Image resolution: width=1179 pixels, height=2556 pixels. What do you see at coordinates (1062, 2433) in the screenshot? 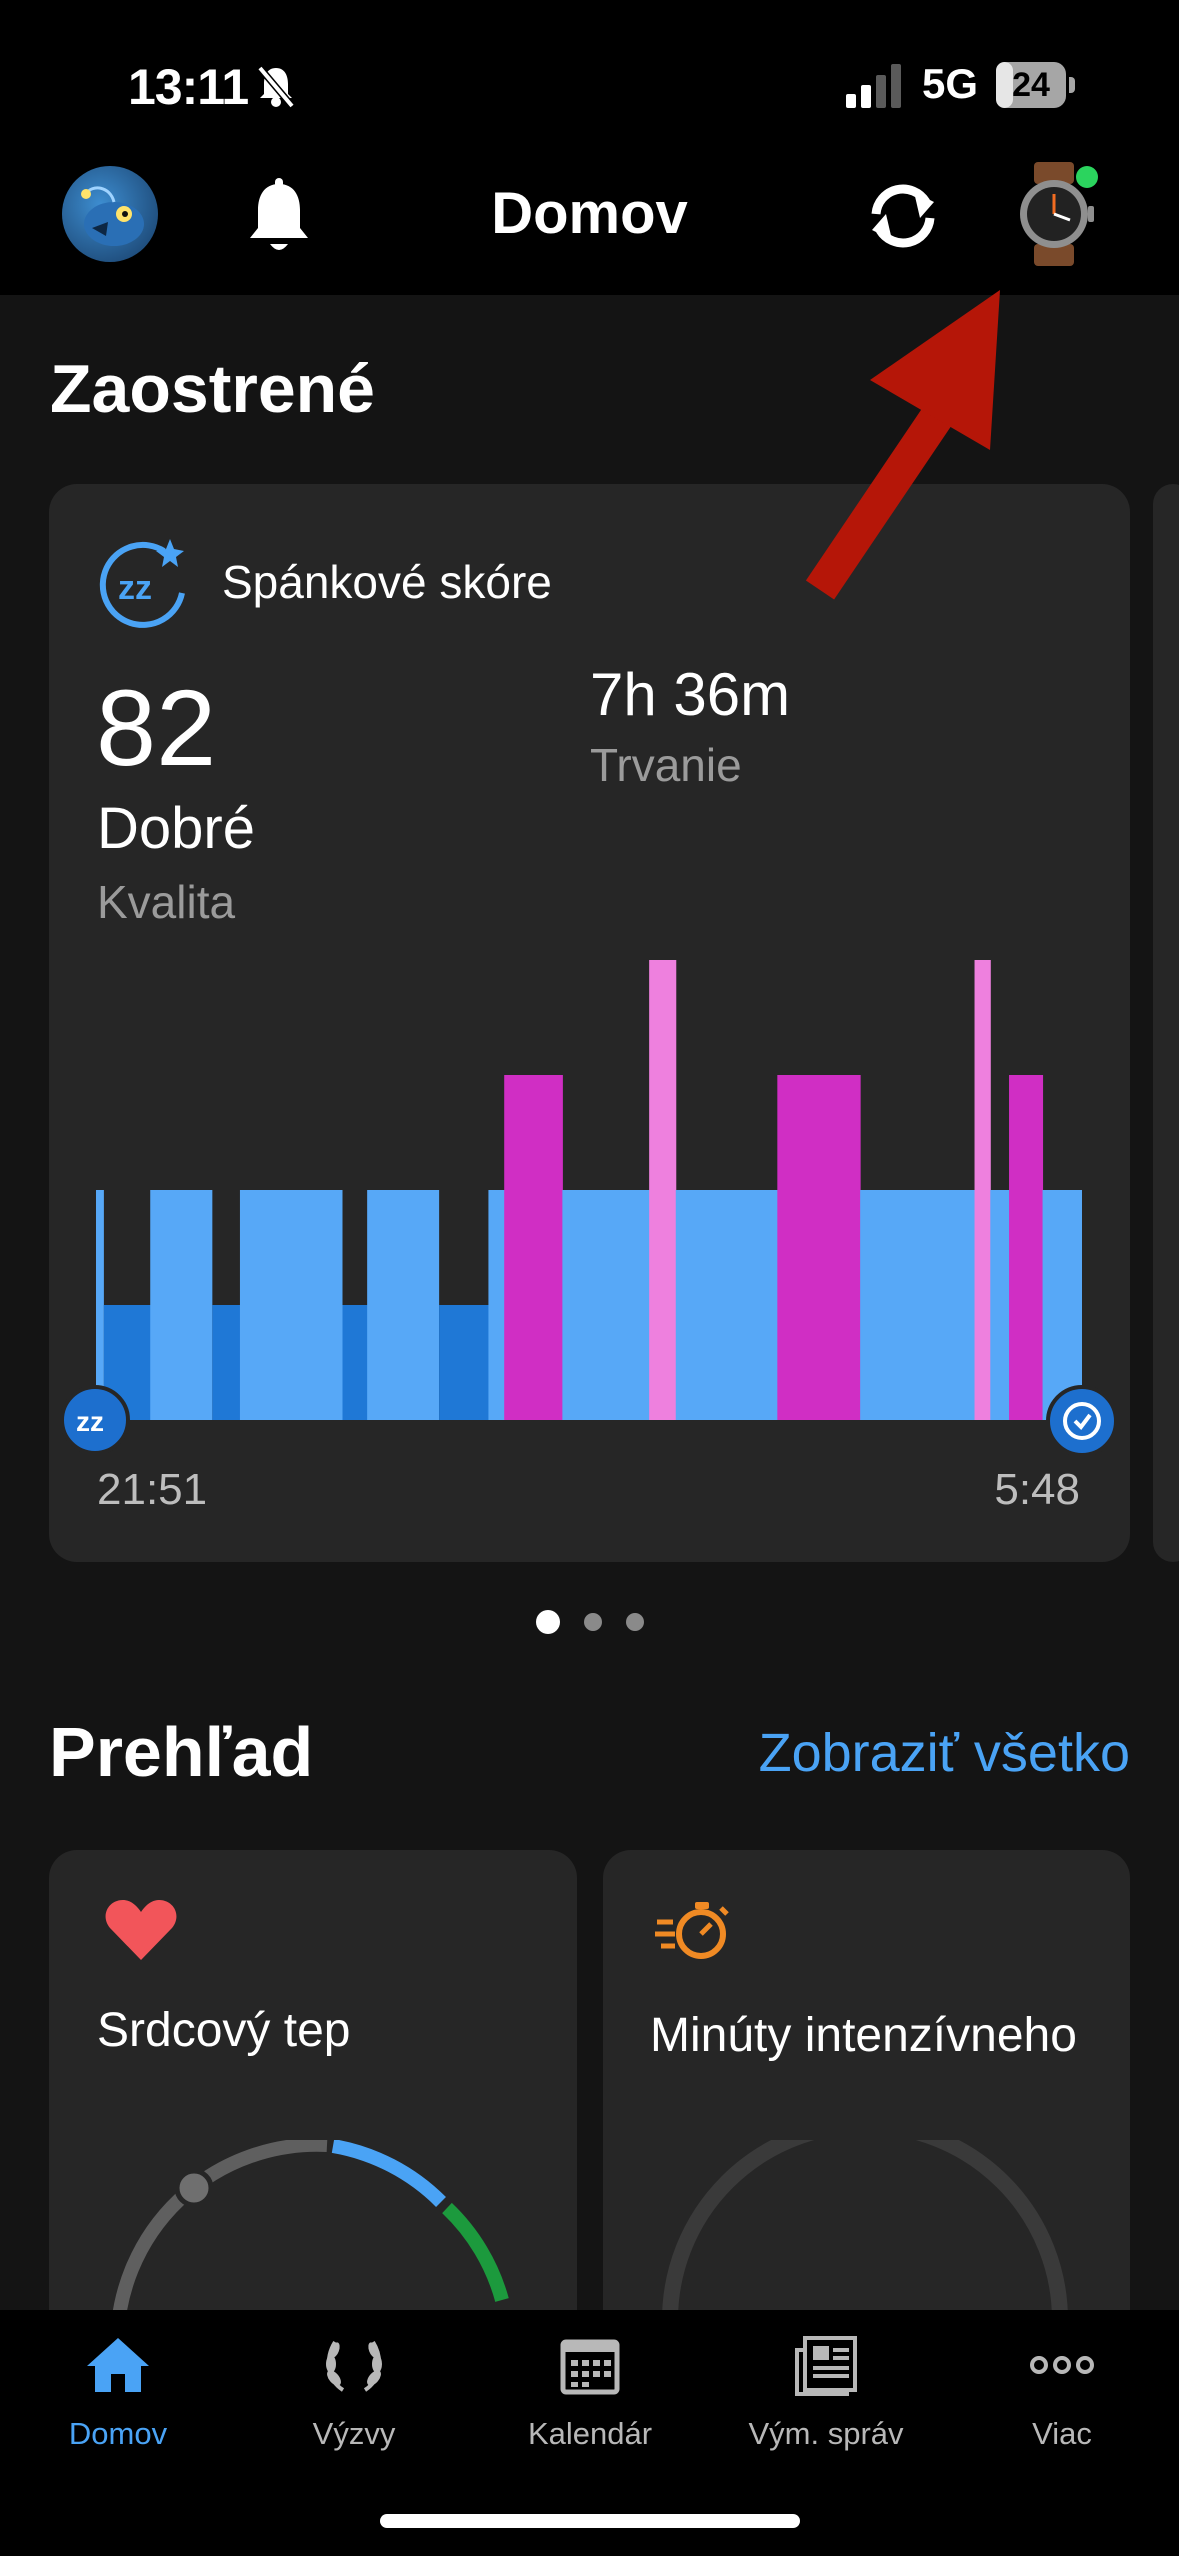
I see `tab-label: Viac` at bounding box center [1062, 2433].